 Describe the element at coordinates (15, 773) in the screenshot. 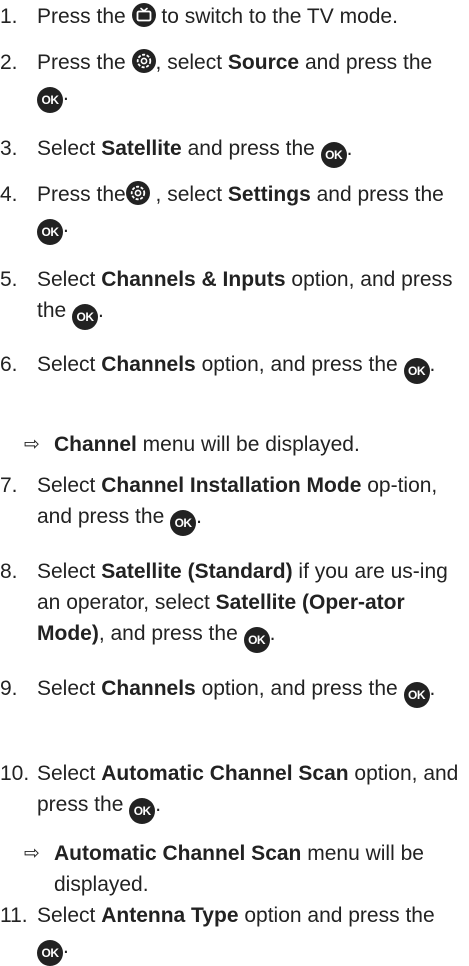

I see `step-number: 10.` at that location.